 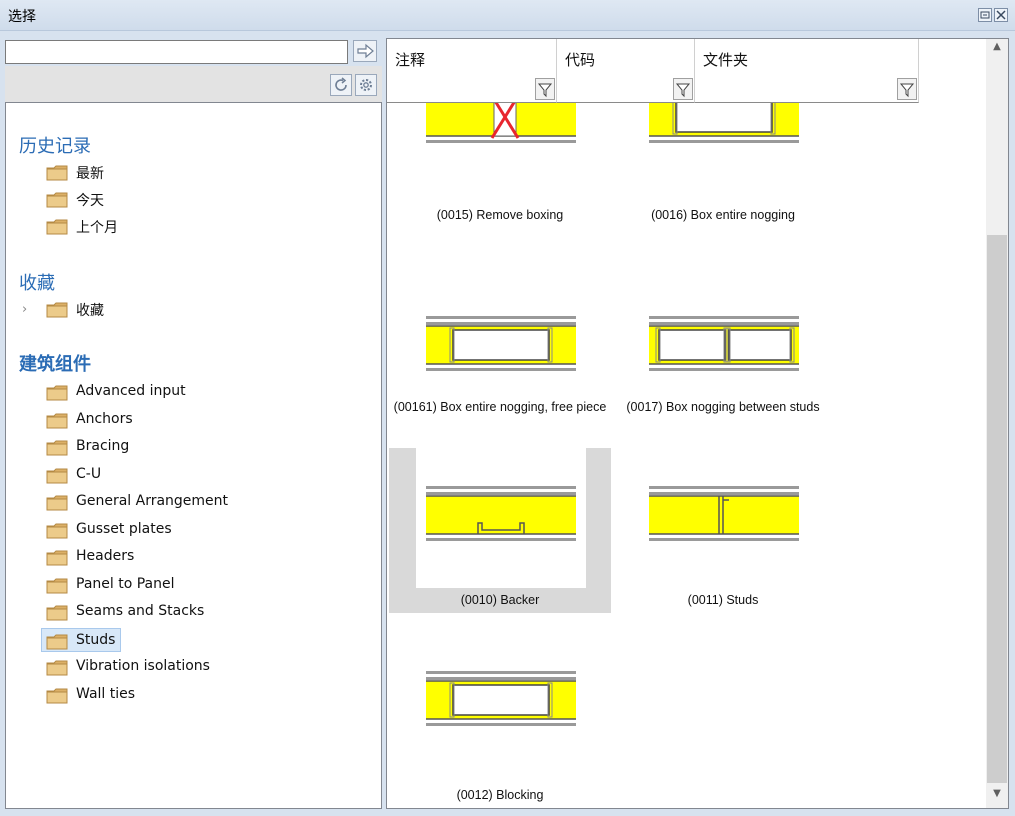 I want to click on column-header-folder: 文件夹, so click(x=807, y=71).